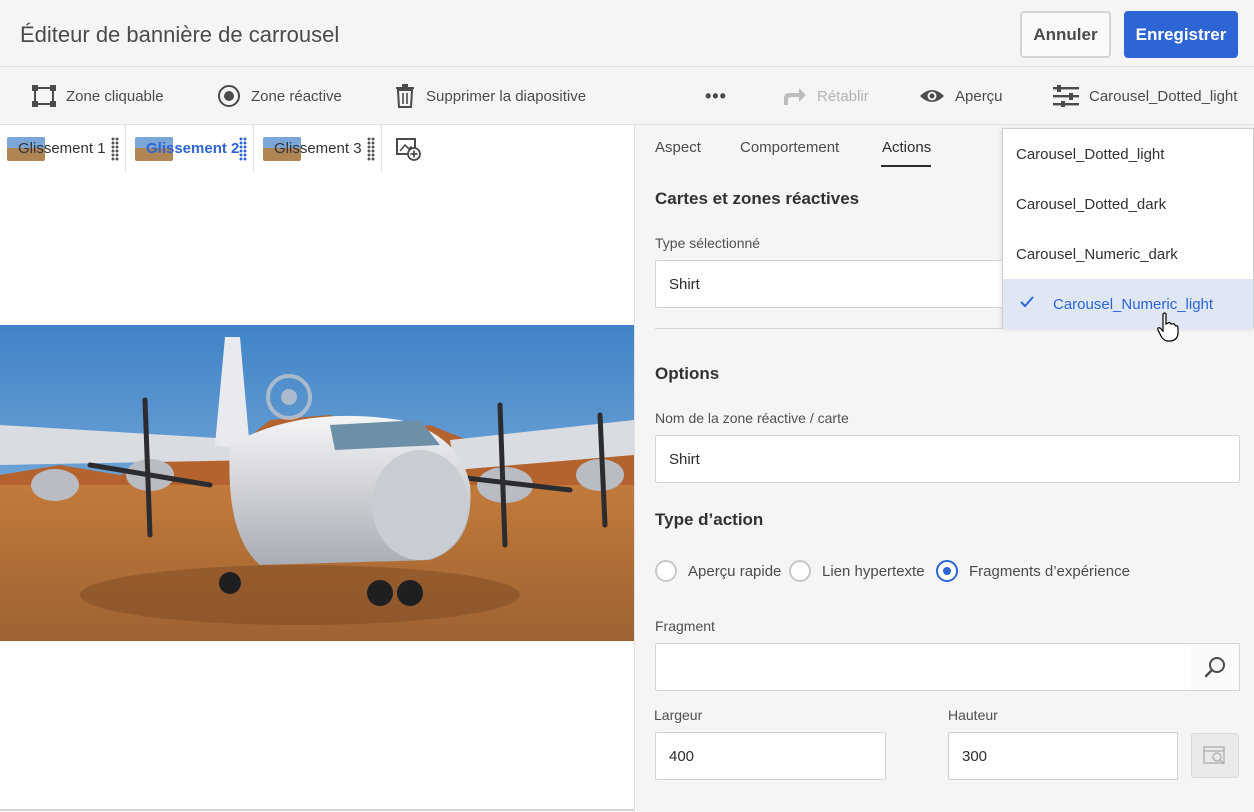  I want to click on radio-experience-fragments: Fragments d’expérience, so click(1033, 571).